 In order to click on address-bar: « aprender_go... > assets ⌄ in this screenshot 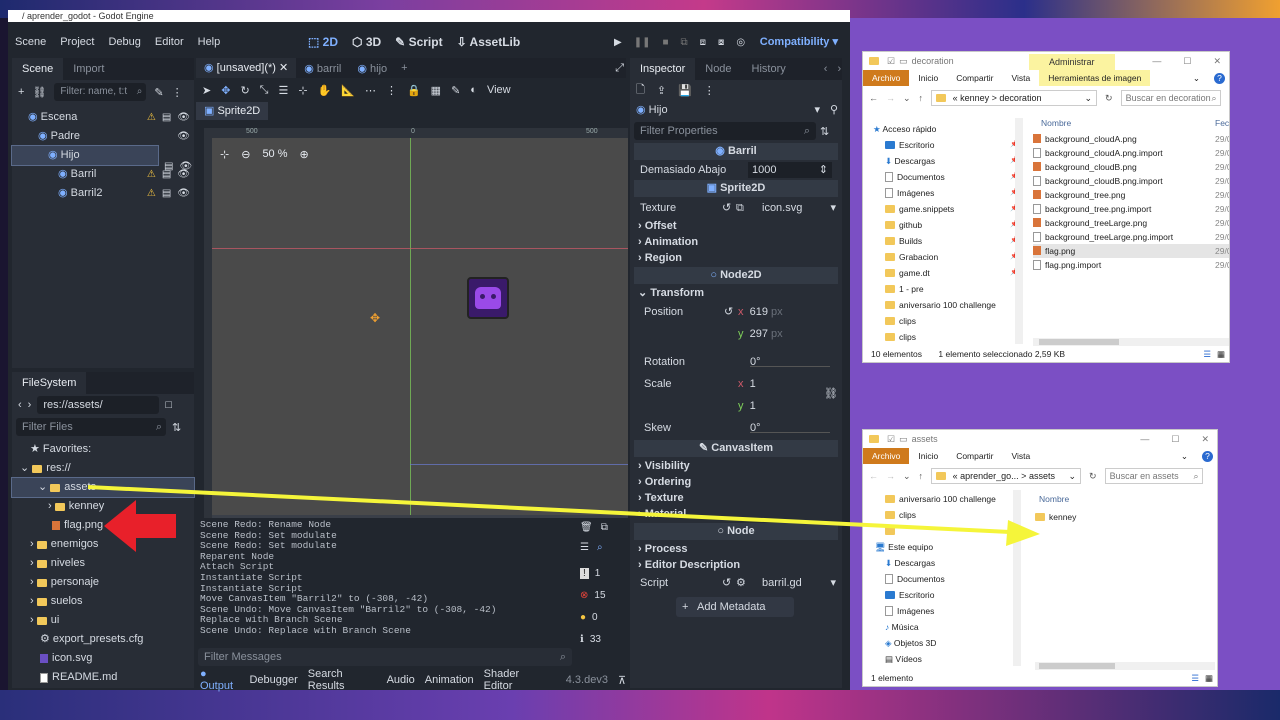, I will do `click(1006, 476)`.